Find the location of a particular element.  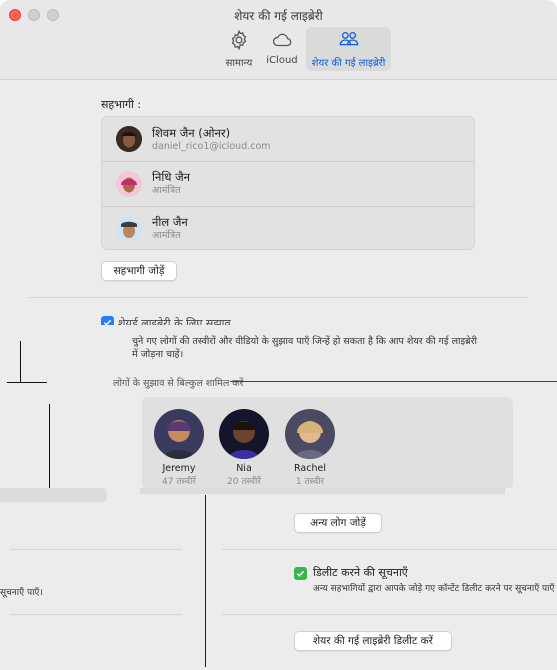

add-participant-button: सहभागी जोड़ें is located at coordinates (139, 271).